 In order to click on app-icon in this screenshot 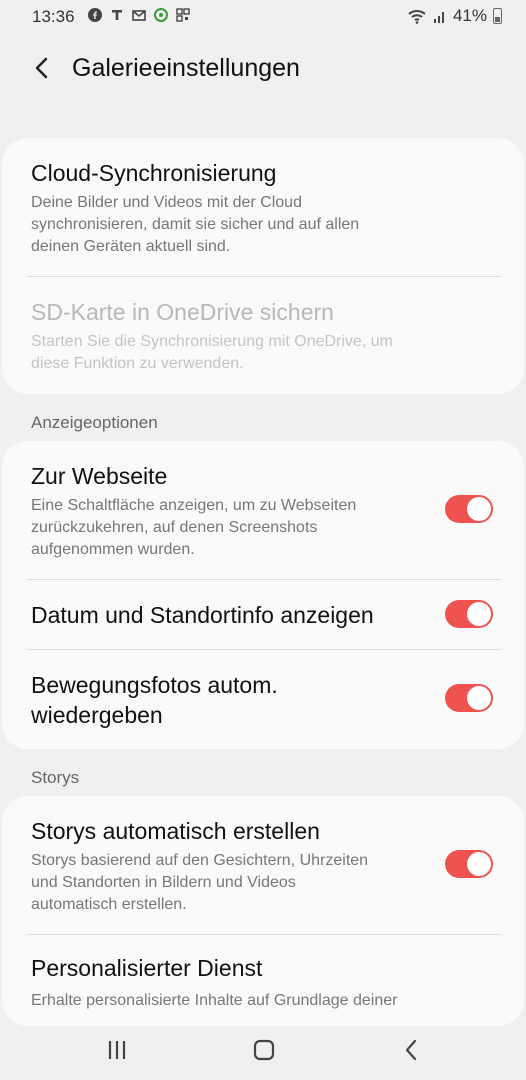, I will do `click(161, 15)`.